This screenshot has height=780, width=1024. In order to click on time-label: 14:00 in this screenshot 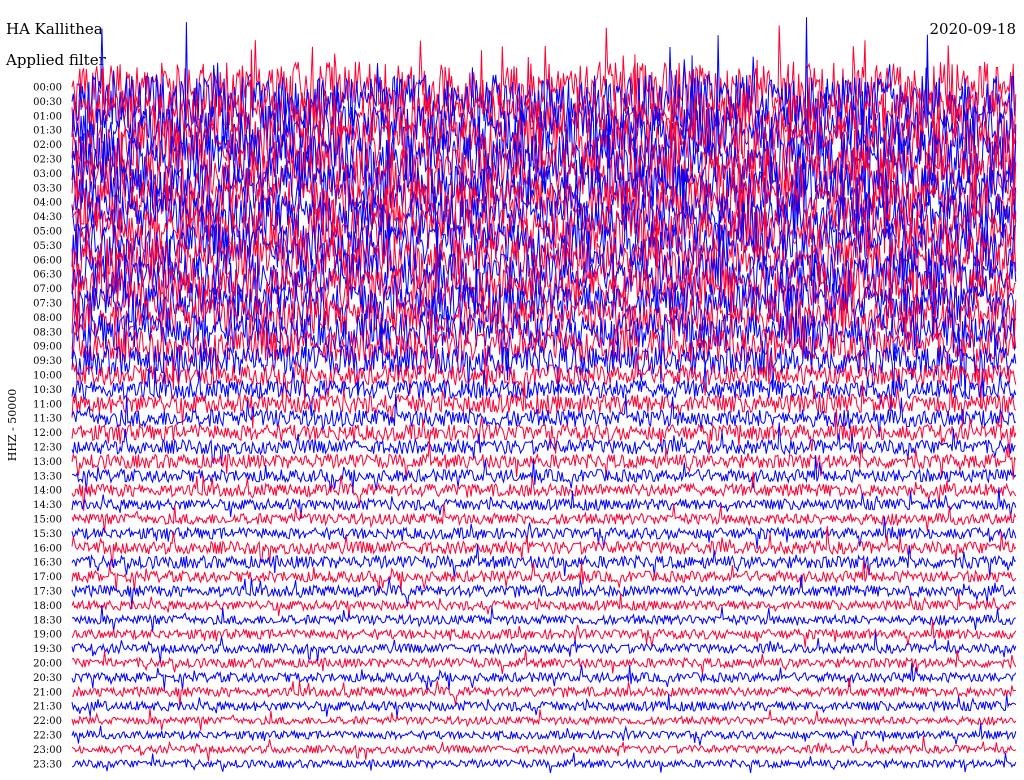, I will do `click(47, 491)`.